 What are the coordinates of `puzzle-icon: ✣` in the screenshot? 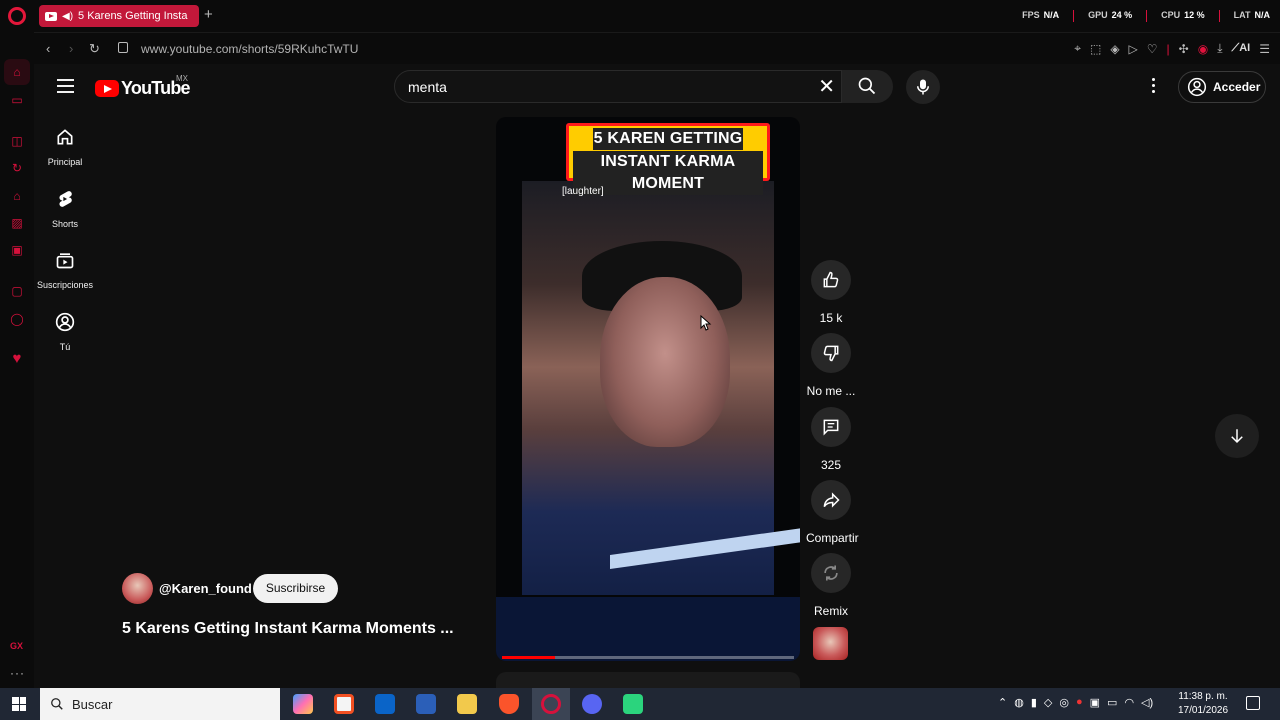 It's located at (1184, 49).